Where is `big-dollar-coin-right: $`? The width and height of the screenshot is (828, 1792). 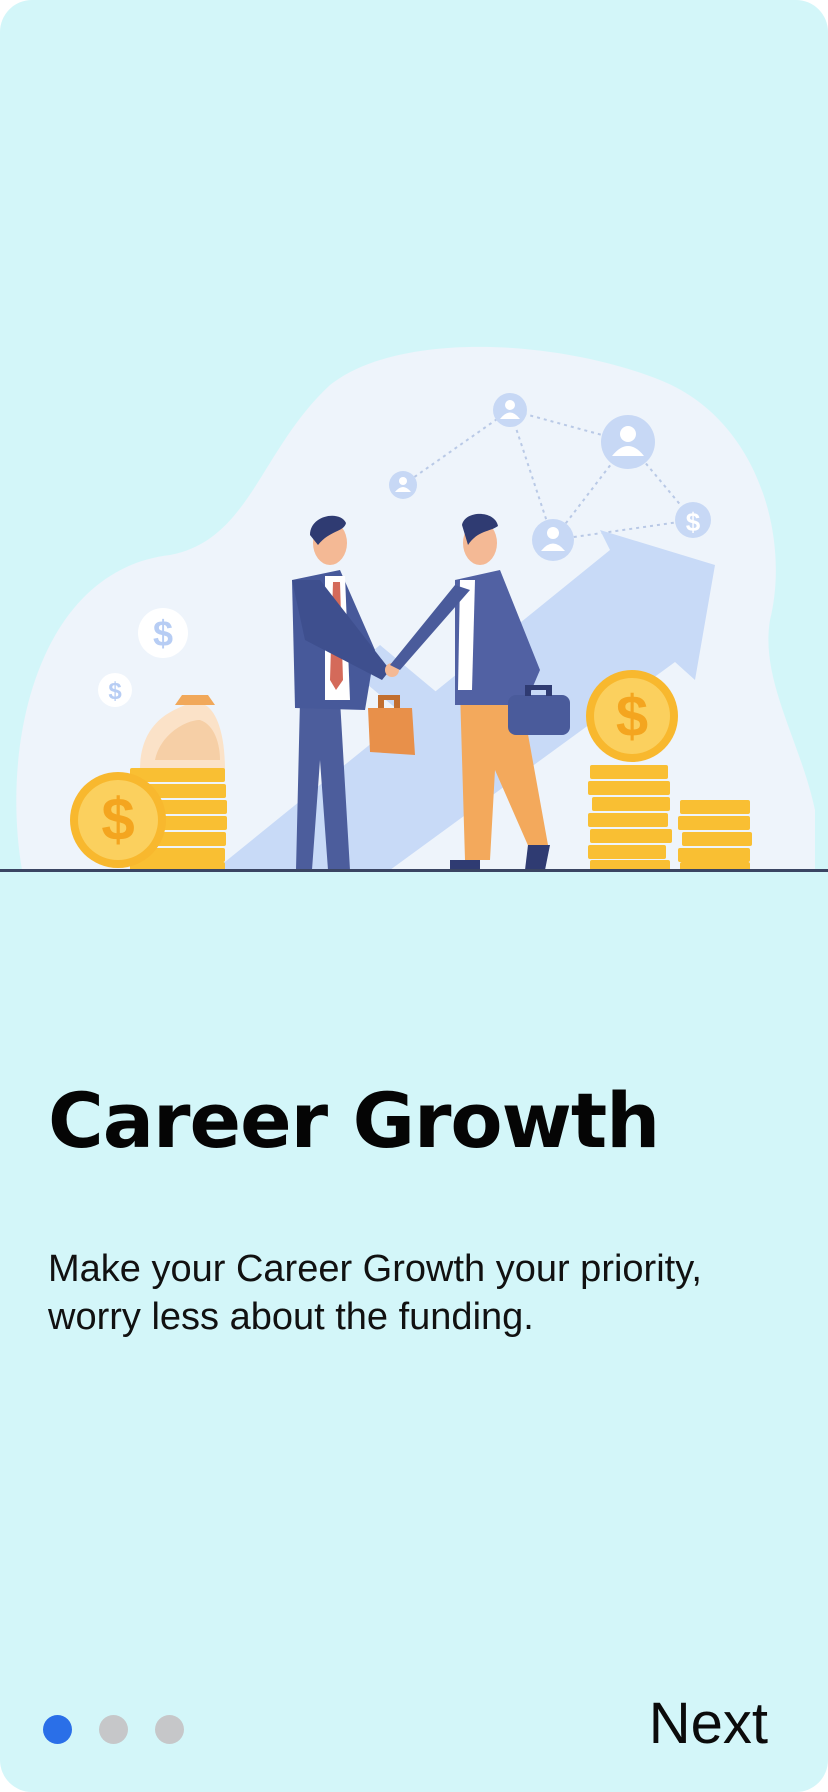
big-dollar-coin-right: $ is located at coordinates (632, 716).